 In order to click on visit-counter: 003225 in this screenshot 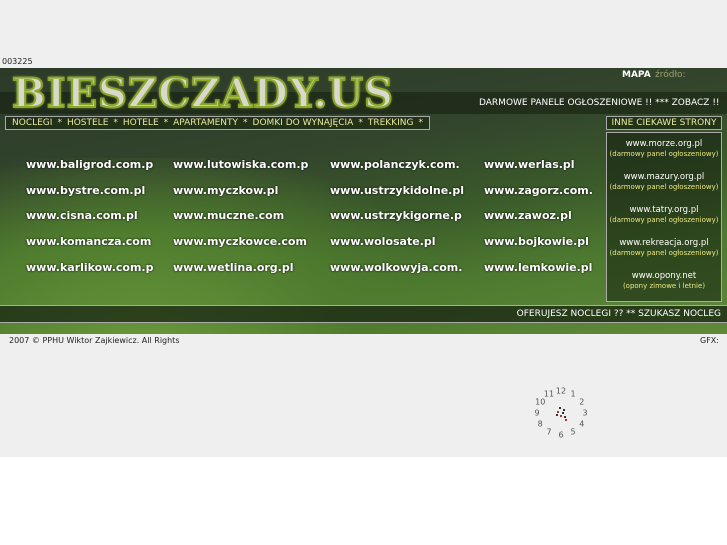, I will do `click(17, 61)`.